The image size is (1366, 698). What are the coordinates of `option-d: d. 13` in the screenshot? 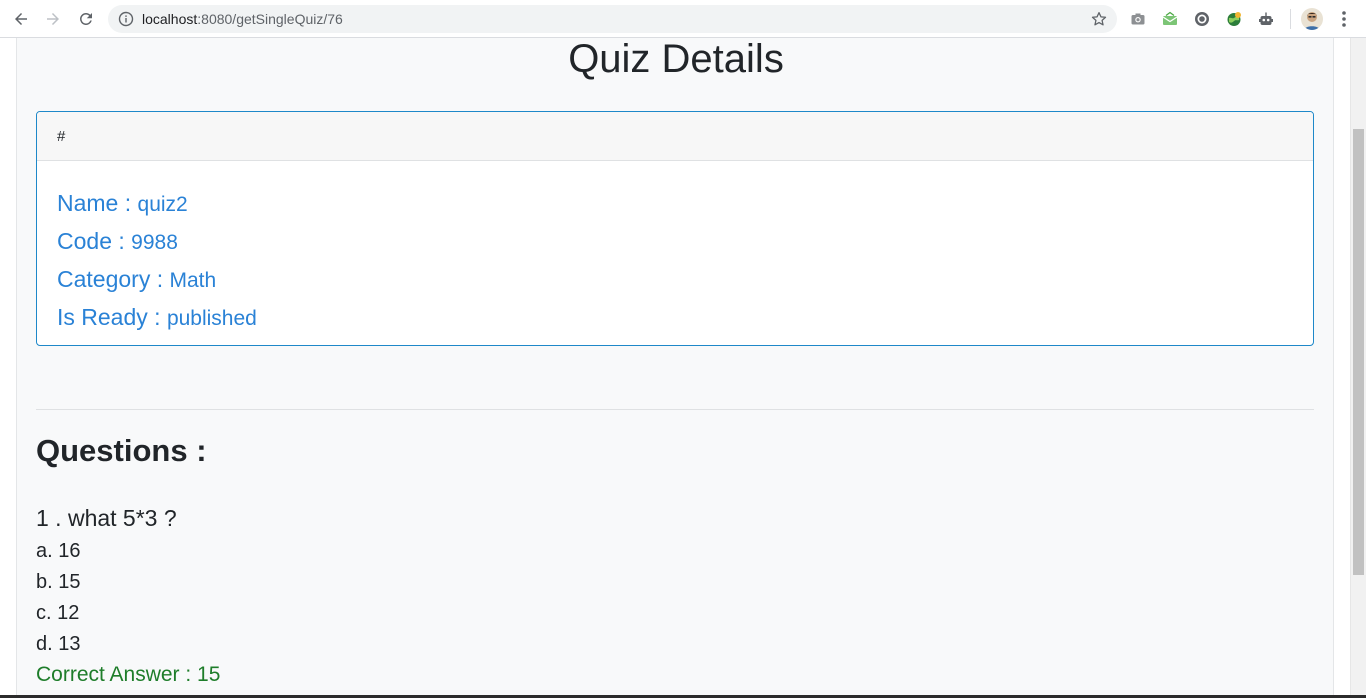 It's located at (58, 644).